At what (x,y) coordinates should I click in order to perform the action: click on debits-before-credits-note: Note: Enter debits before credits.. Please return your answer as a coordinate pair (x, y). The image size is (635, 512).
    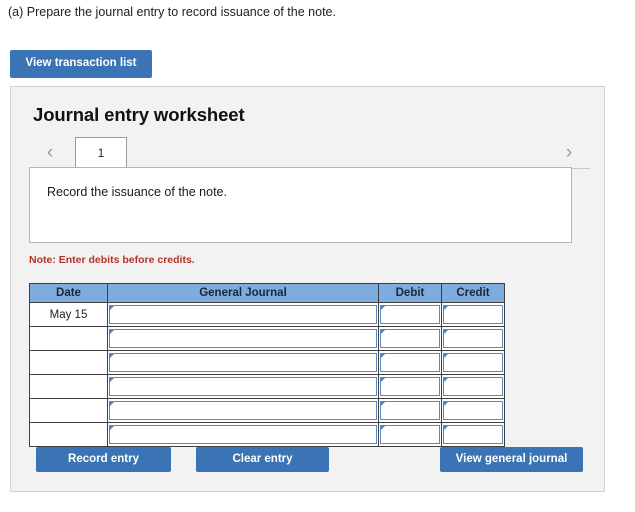
    Looking at the image, I should click on (112, 260).